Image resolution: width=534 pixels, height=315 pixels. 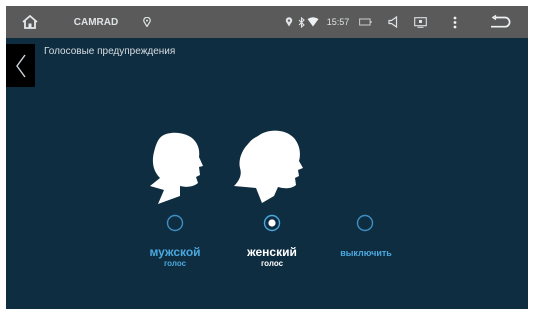 I want to click on option-label: мужской, so click(x=175, y=252).